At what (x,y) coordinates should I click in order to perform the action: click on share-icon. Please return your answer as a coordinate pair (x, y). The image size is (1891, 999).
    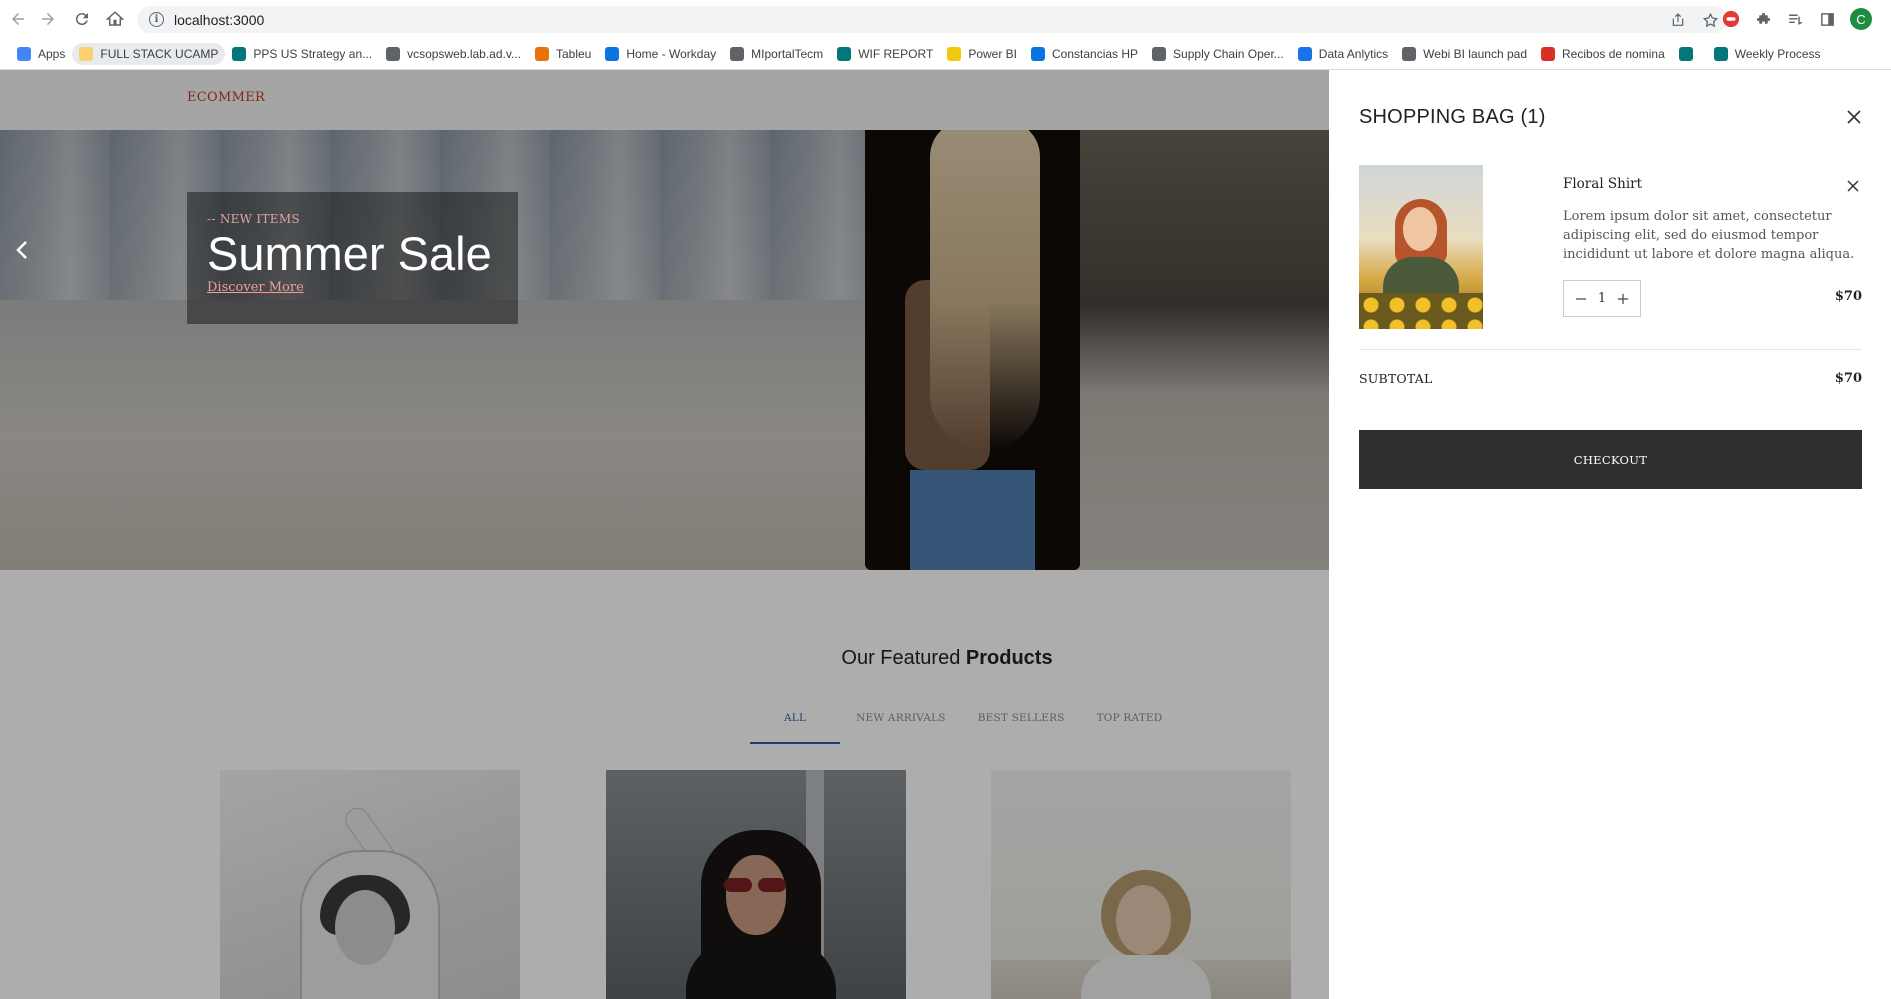
    Looking at the image, I should click on (1678, 20).